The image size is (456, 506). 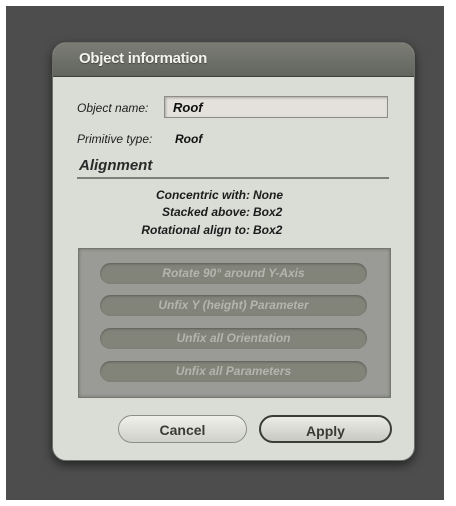 I want to click on dialog-title: Object information, so click(x=143, y=58).